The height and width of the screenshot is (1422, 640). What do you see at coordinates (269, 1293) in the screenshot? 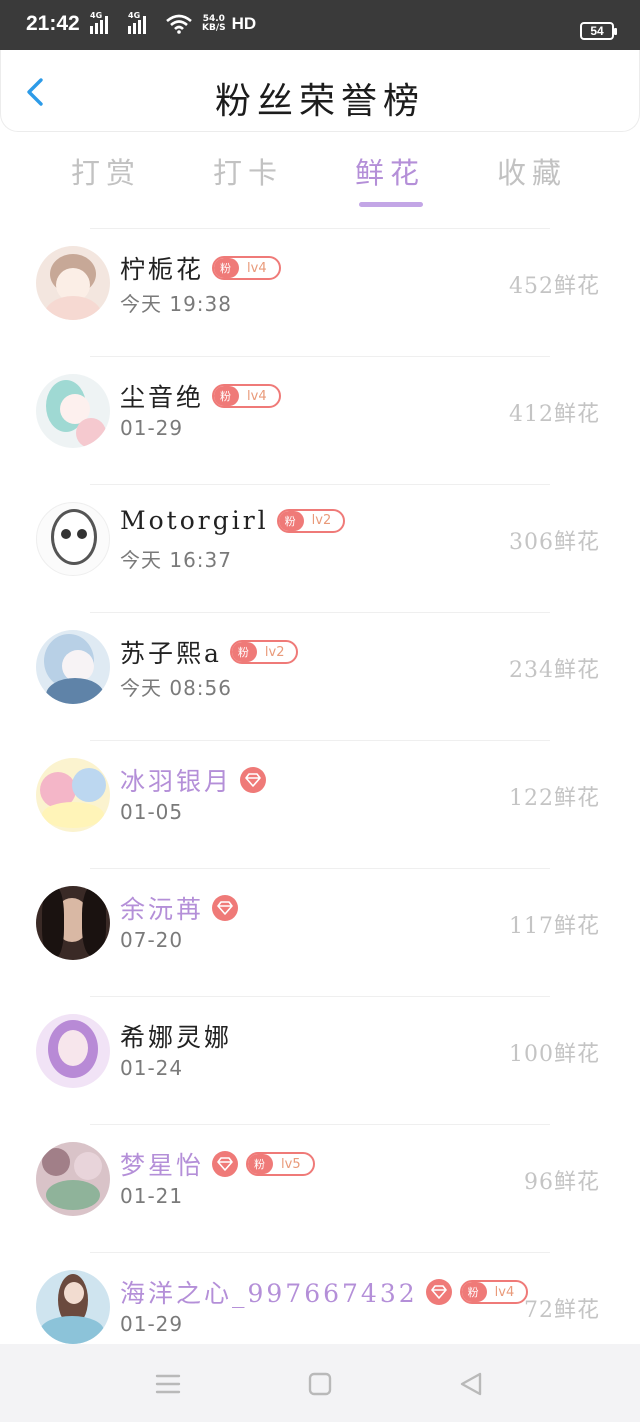
I see `fan-name: 海洋之心_997667432` at bounding box center [269, 1293].